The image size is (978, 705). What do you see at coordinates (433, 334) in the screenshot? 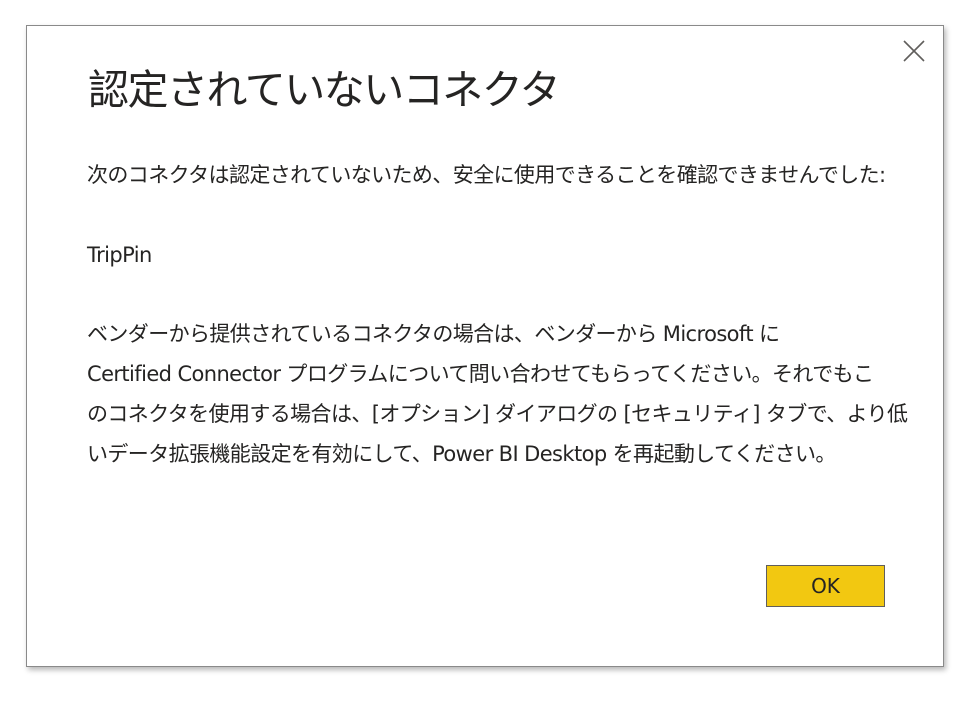
I see `message-line-1: ベンダーから提供されているコネクタの場合は、ベンダーから Microsoft に` at bounding box center [433, 334].